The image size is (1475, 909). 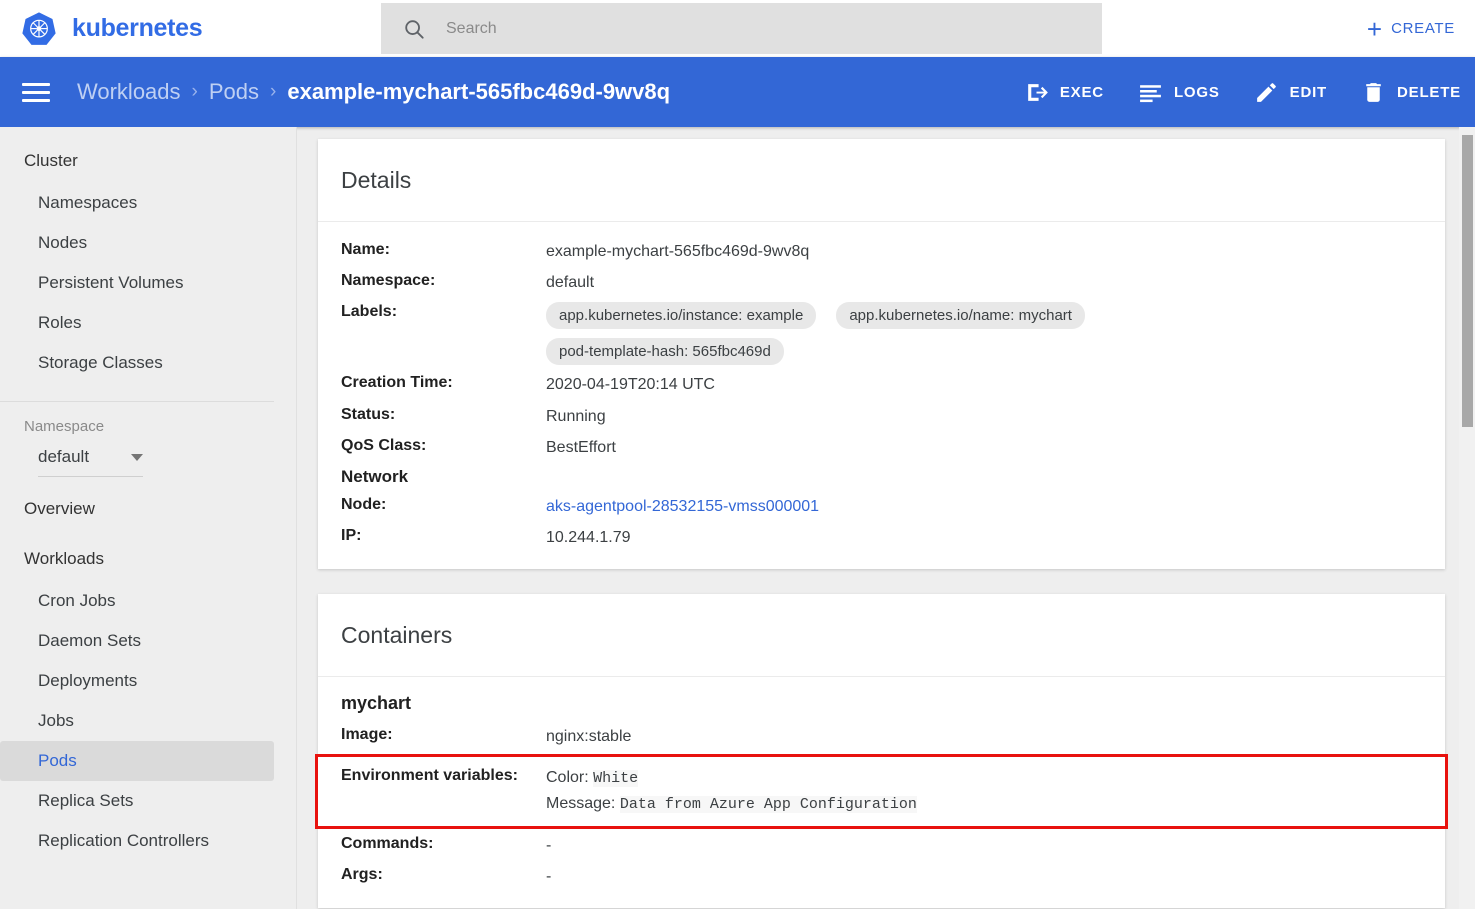 What do you see at coordinates (881, 636) in the screenshot?
I see `containers-card-title: Containers` at bounding box center [881, 636].